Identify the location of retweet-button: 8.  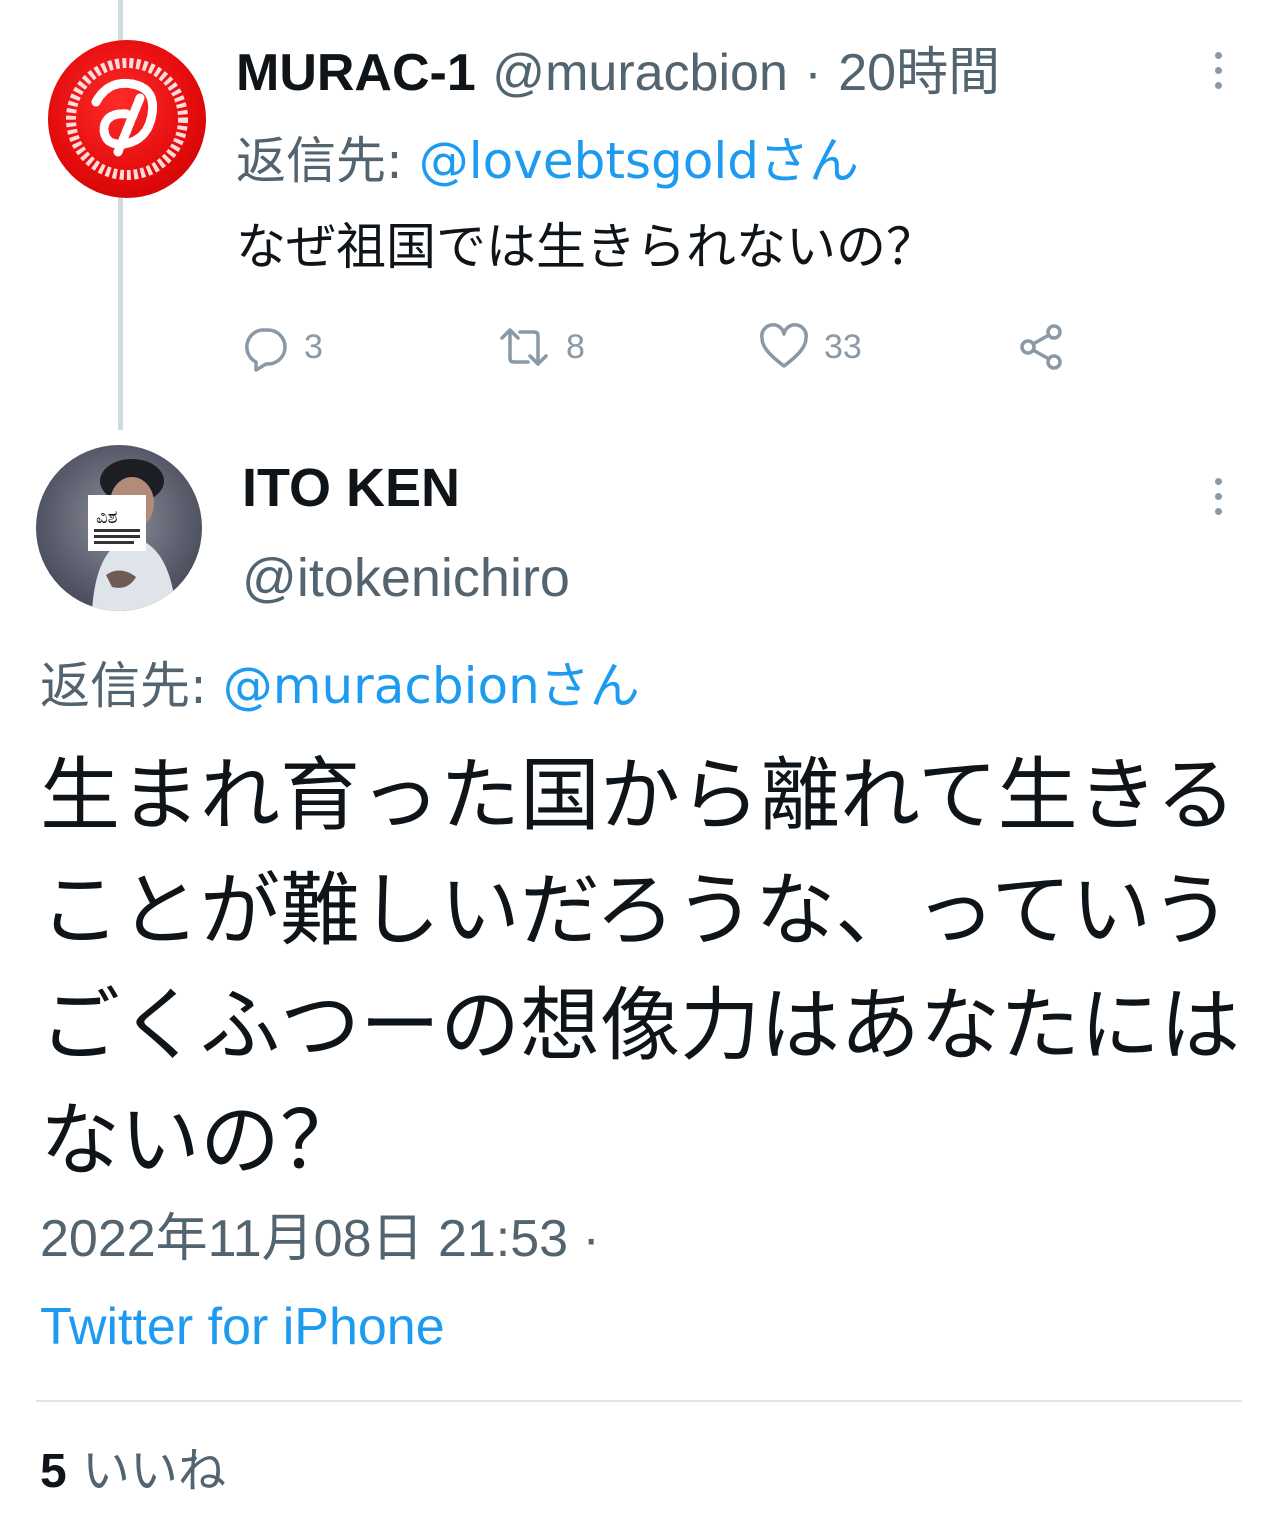
(540, 347).